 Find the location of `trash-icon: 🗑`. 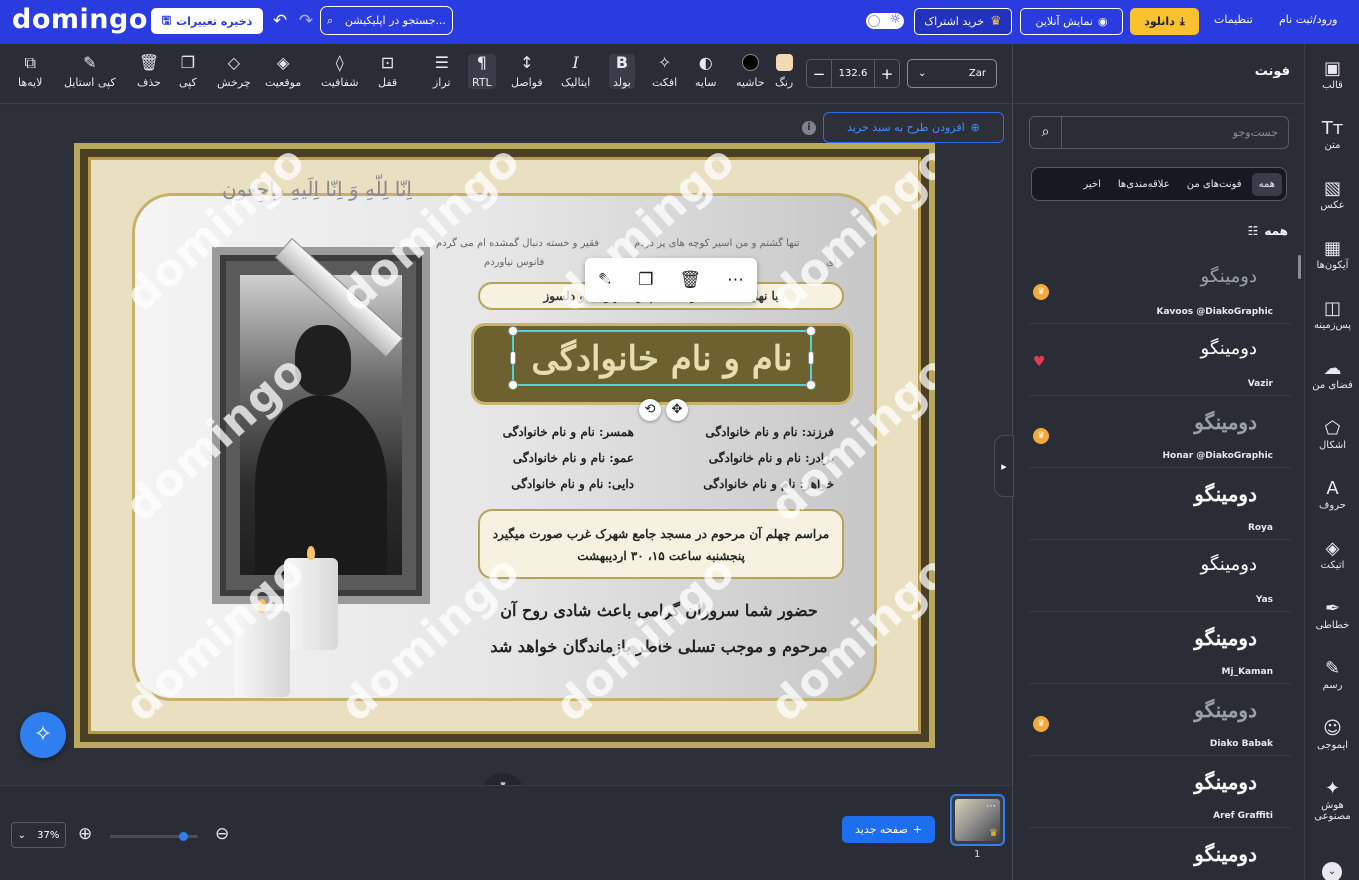

trash-icon: 🗑 is located at coordinates (690, 280).